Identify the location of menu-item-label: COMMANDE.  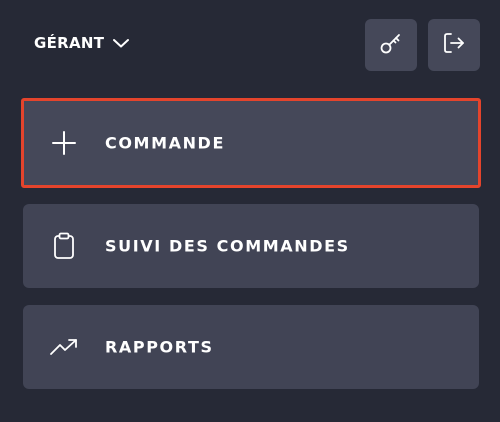
(165, 143).